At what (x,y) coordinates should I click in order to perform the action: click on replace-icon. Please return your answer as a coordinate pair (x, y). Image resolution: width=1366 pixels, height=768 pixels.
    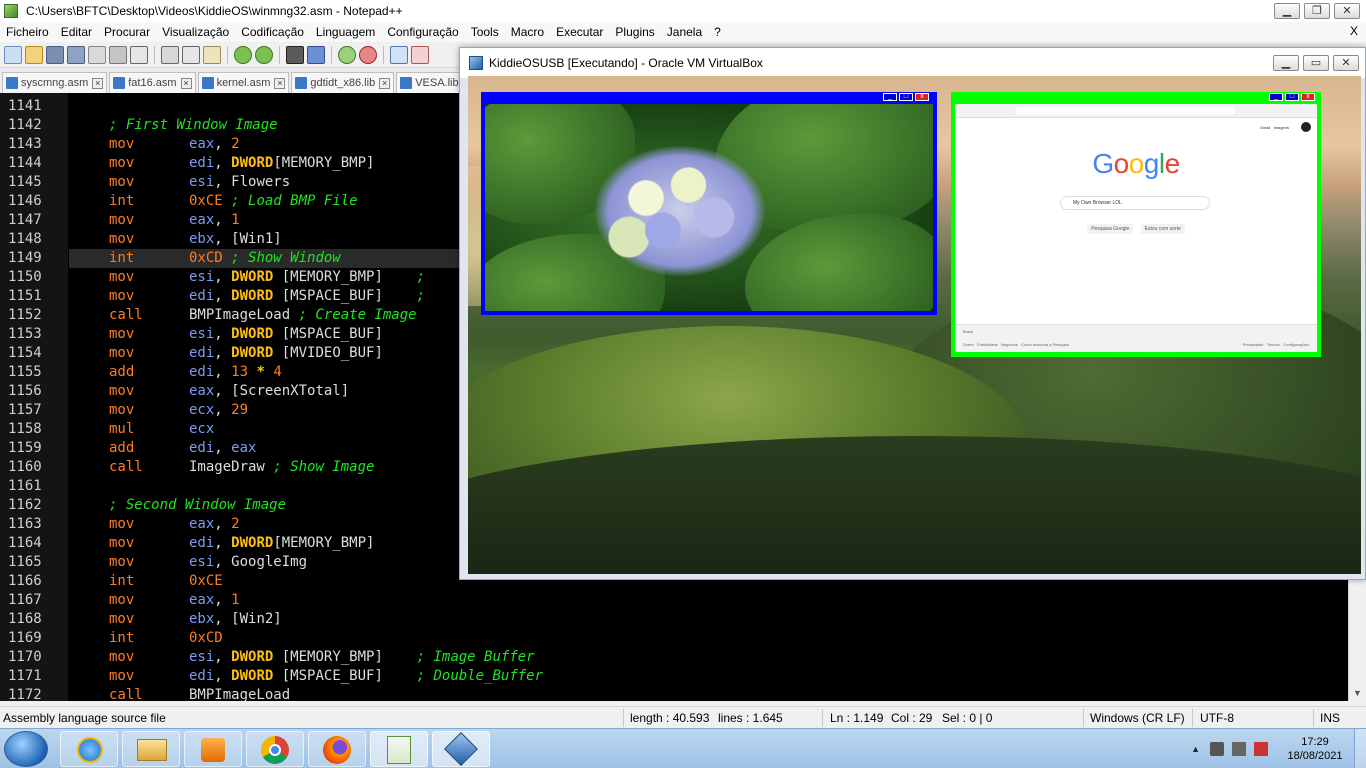
    Looking at the image, I should click on (316, 54).